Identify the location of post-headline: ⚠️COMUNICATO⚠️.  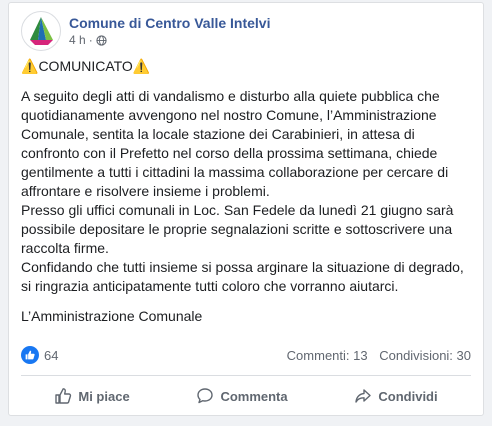
(249, 66).